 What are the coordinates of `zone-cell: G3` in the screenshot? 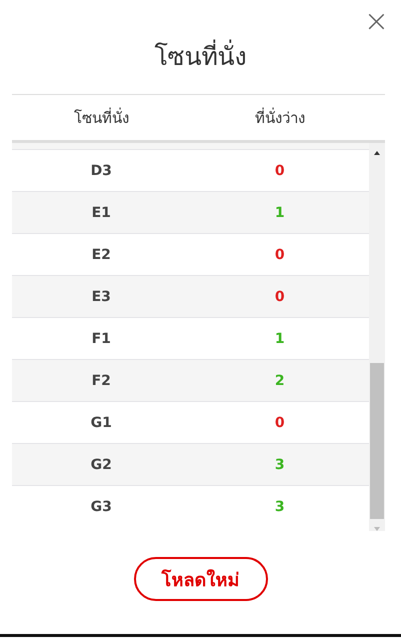 It's located at (101, 506).